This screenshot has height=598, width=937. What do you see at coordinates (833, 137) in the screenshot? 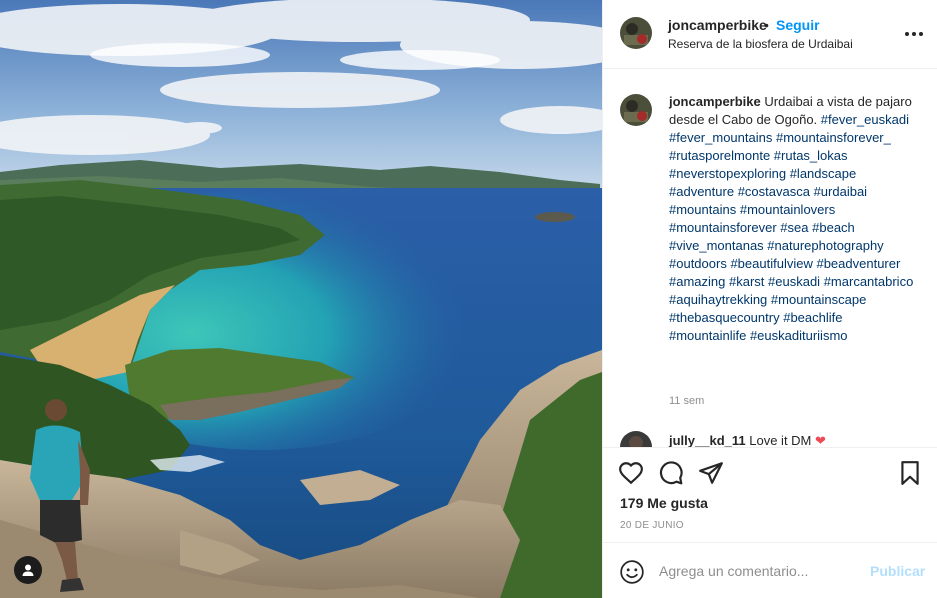
I see `hashtag-link: #mountainsforever_` at bounding box center [833, 137].